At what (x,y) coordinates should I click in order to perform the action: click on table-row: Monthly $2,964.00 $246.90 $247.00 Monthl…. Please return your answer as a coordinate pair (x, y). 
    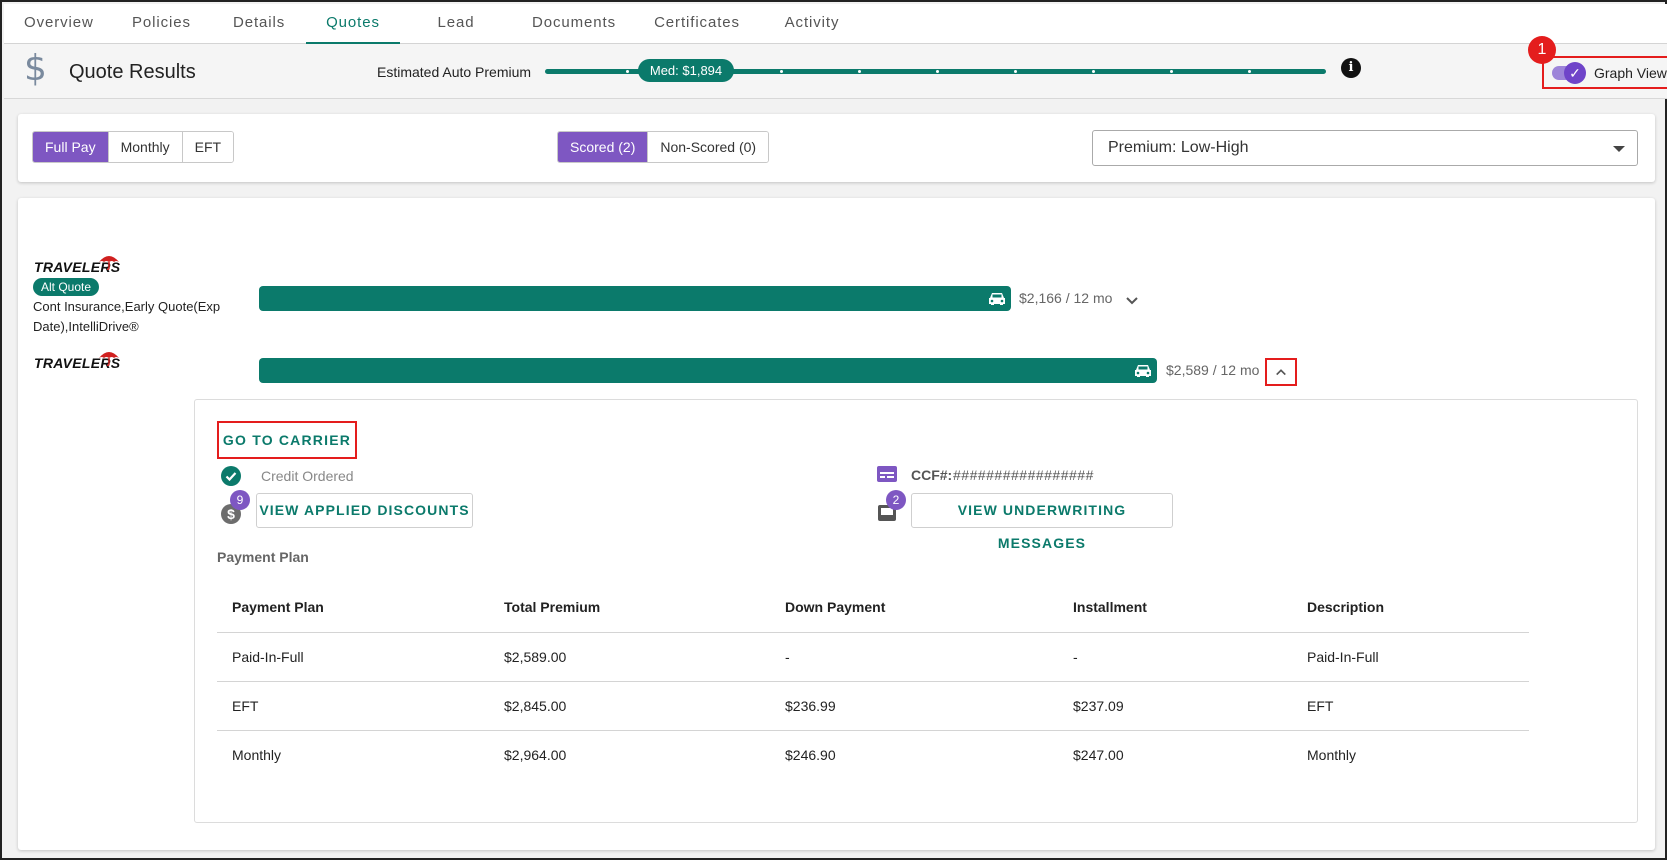
    Looking at the image, I should click on (873, 754).